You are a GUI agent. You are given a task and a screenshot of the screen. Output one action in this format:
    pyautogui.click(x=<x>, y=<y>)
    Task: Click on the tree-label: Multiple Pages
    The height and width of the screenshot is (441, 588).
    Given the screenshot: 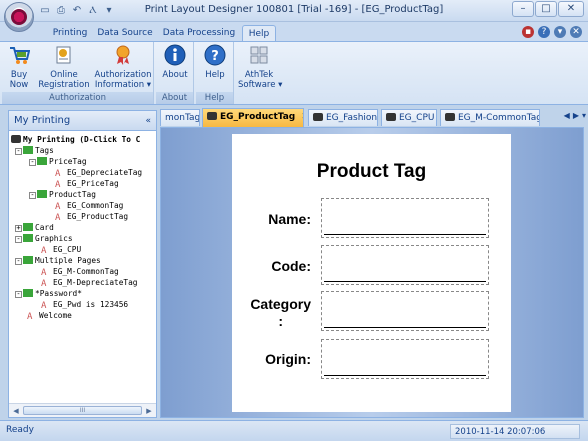 What is the action you would take?
    pyautogui.click(x=68, y=260)
    